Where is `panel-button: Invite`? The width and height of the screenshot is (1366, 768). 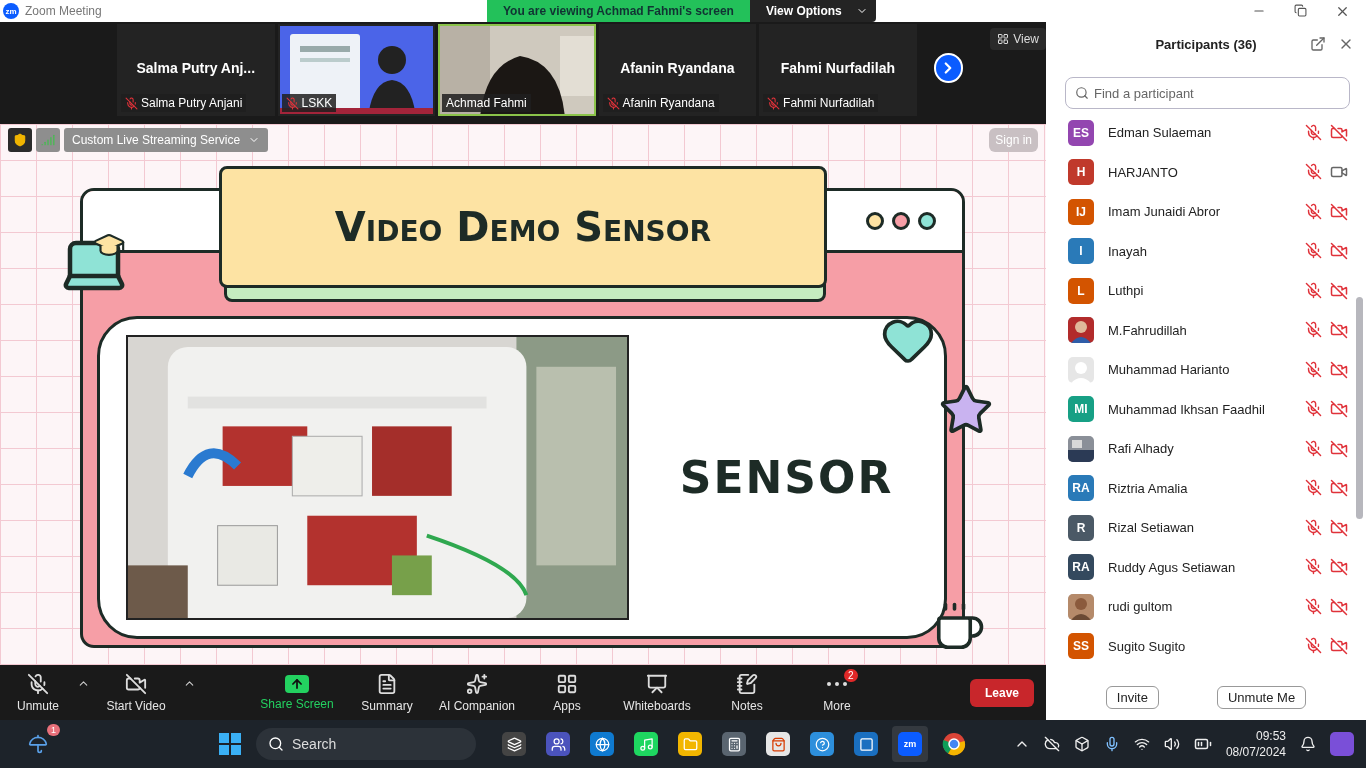 panel-button: Invite is located at coordinates (1132, 697).